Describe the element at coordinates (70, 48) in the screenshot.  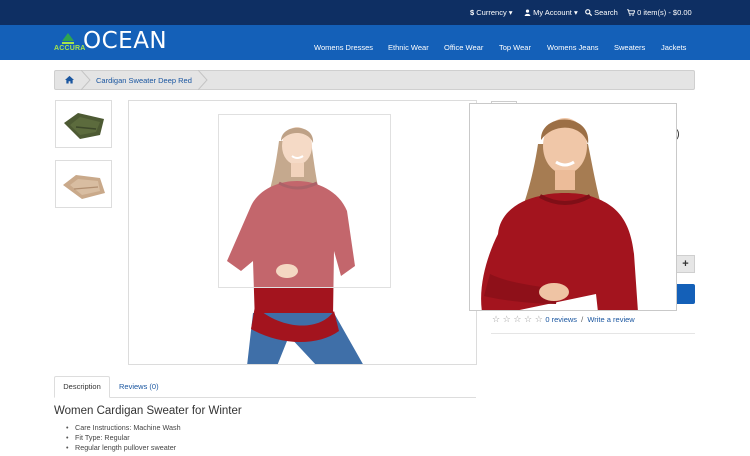
I see `logo-small-text: ACCURA` at that location.